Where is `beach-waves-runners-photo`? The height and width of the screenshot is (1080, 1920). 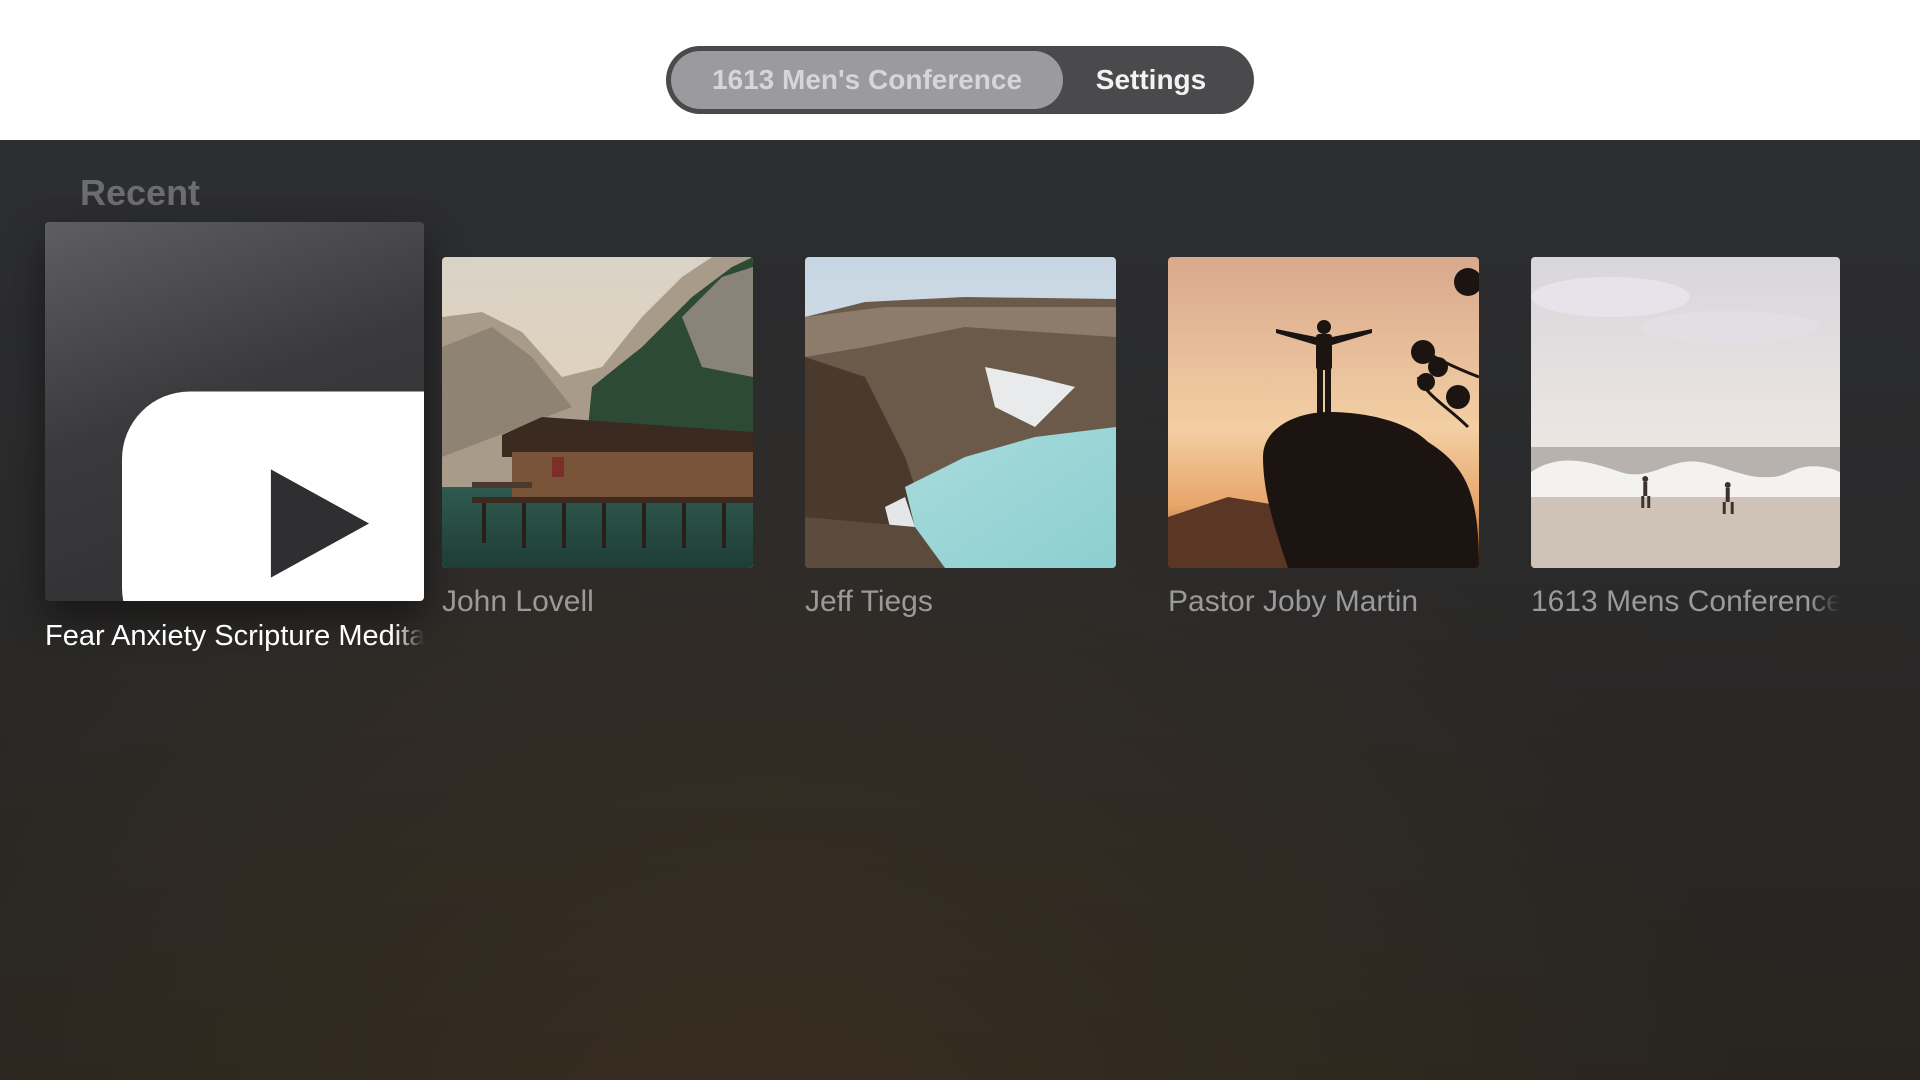 beach-waves-runners-photo is located at coordinates (1685, 412).